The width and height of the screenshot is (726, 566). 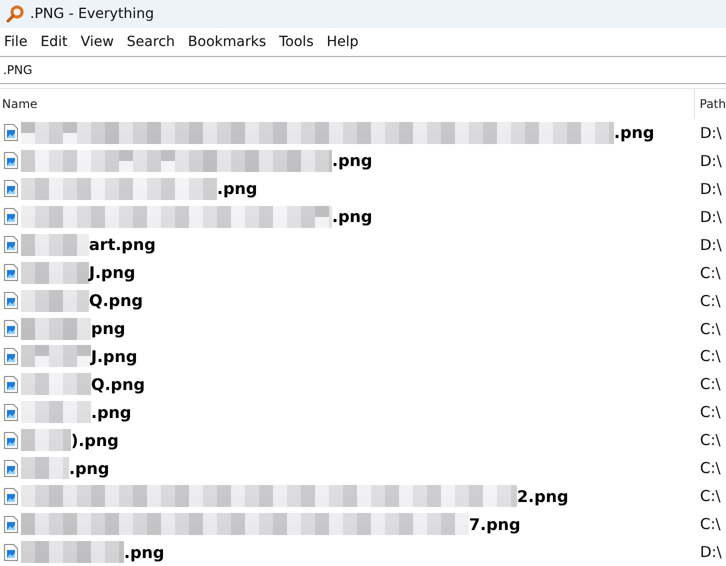 I want to click on window-title: .PNG - Everything, so click(x=92, y=14).